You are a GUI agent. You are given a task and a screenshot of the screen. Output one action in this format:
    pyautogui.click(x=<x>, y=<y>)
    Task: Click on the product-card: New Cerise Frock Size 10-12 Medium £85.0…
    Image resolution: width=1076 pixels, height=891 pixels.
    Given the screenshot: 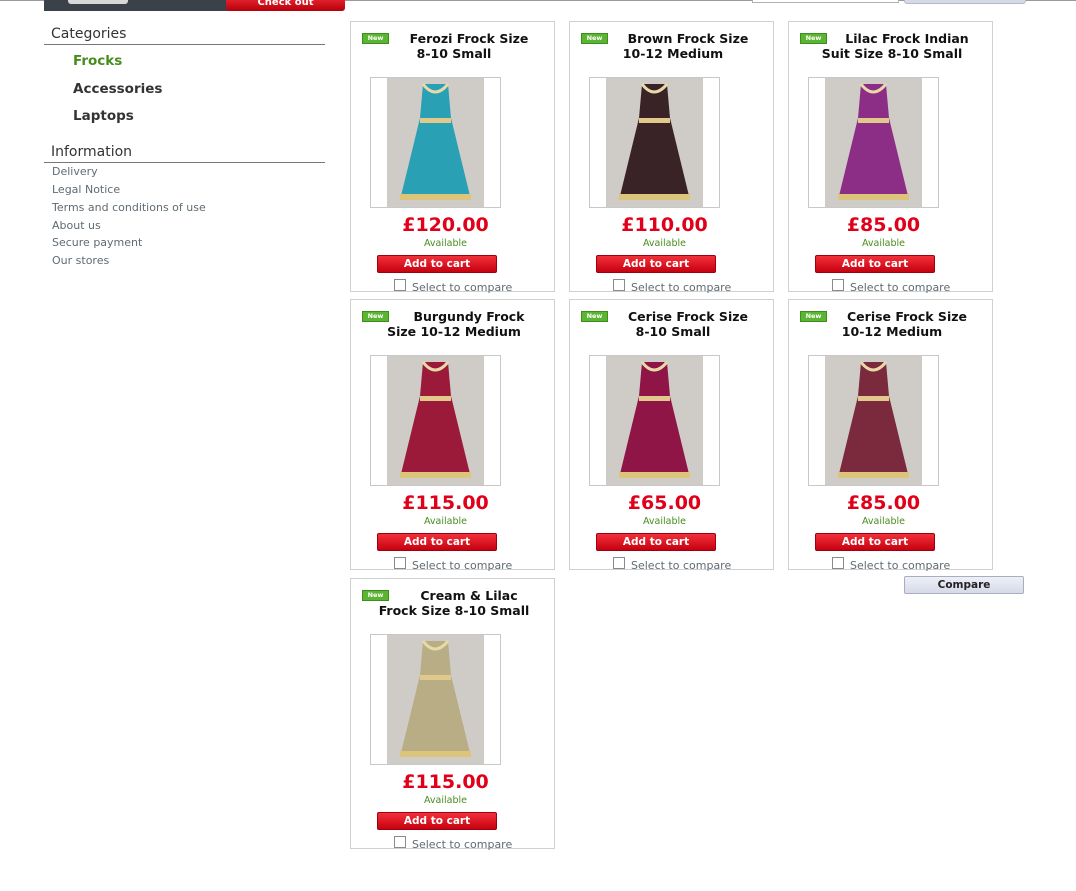 What is the action you would take?
    pyautogui.click(x=890, y=435)
    